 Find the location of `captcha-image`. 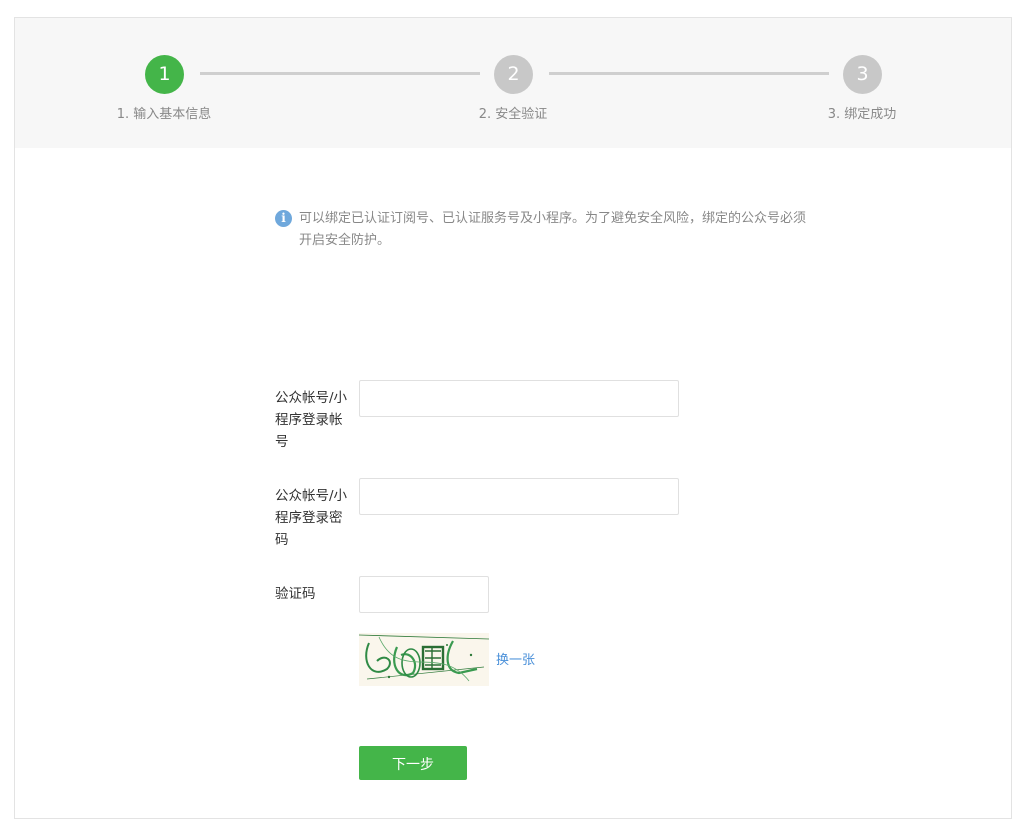

captcha-image is located at coordinates (424, 659).